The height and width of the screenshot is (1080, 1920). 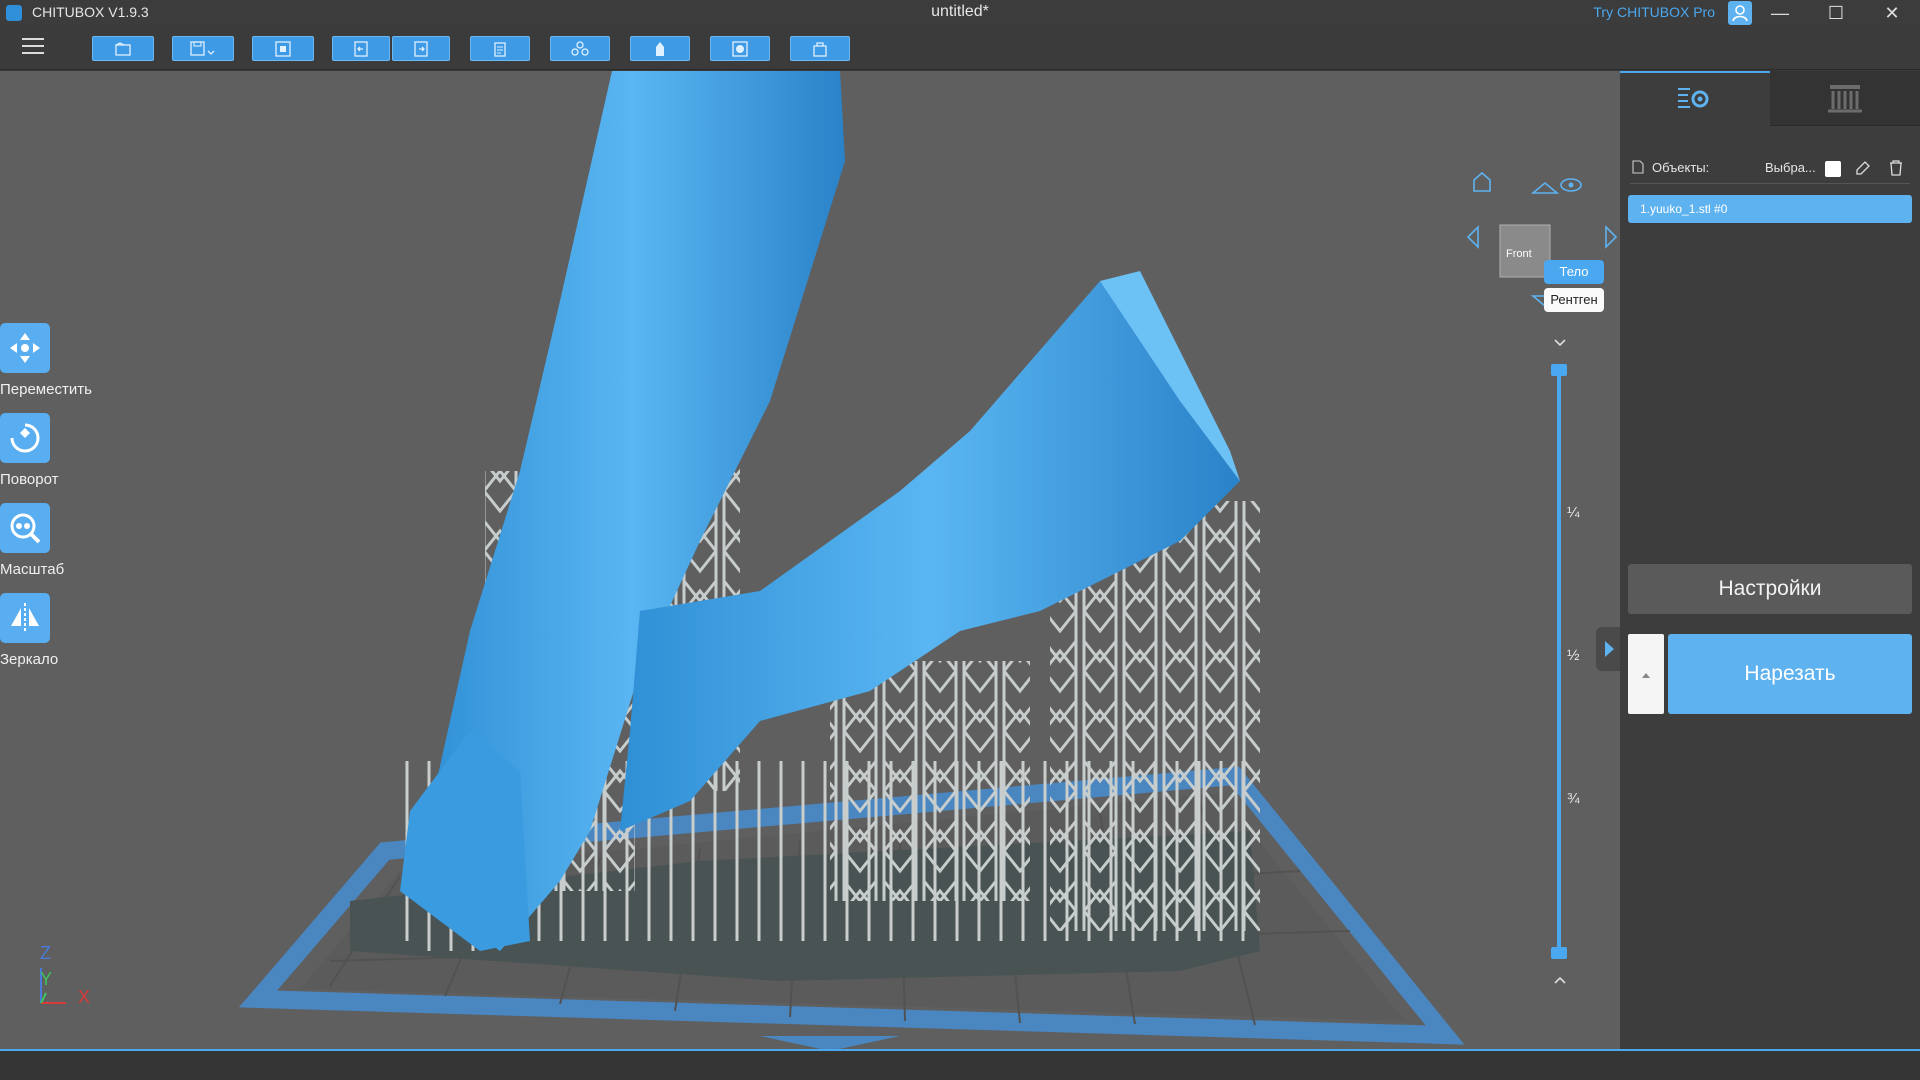 I want to click on xray-mode-button: Рентген, so click(x=1574, y=300).